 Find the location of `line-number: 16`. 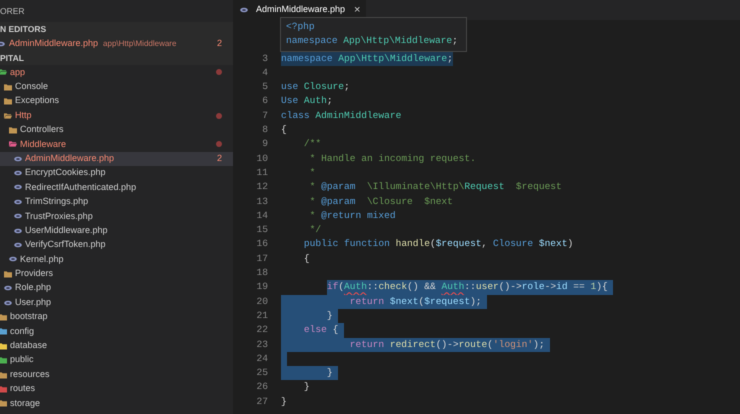

line-number: 16 is located at coordinates (262, 244).